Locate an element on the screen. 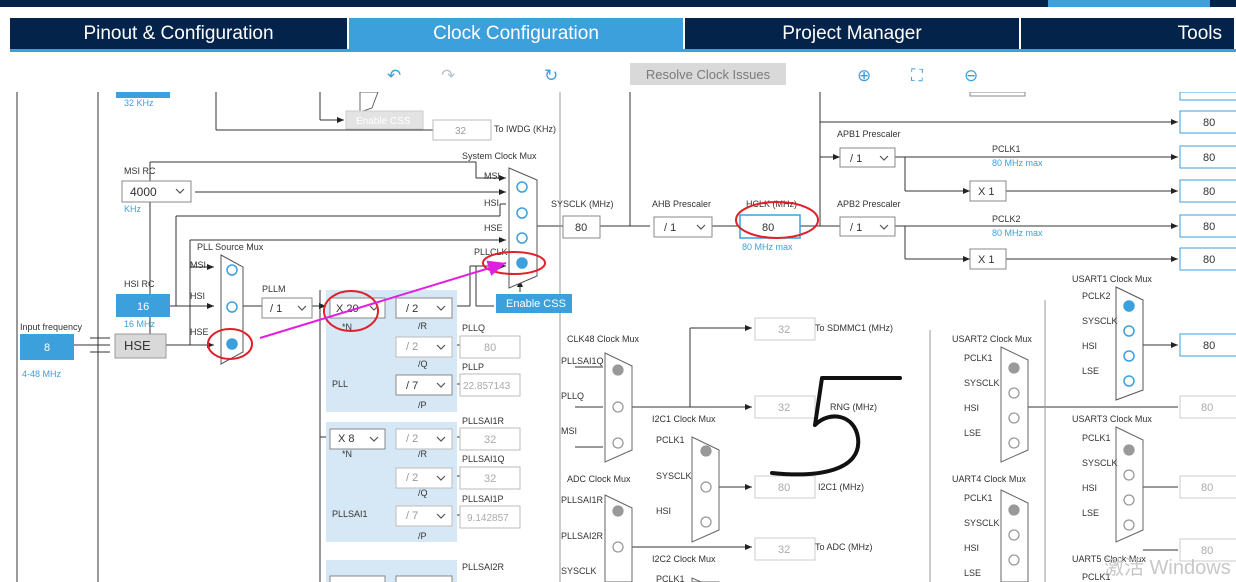 Image resolution: width=1236 pixels, height=582 pixels. usart1-lse-radio is located at coordinates (1129, 381).